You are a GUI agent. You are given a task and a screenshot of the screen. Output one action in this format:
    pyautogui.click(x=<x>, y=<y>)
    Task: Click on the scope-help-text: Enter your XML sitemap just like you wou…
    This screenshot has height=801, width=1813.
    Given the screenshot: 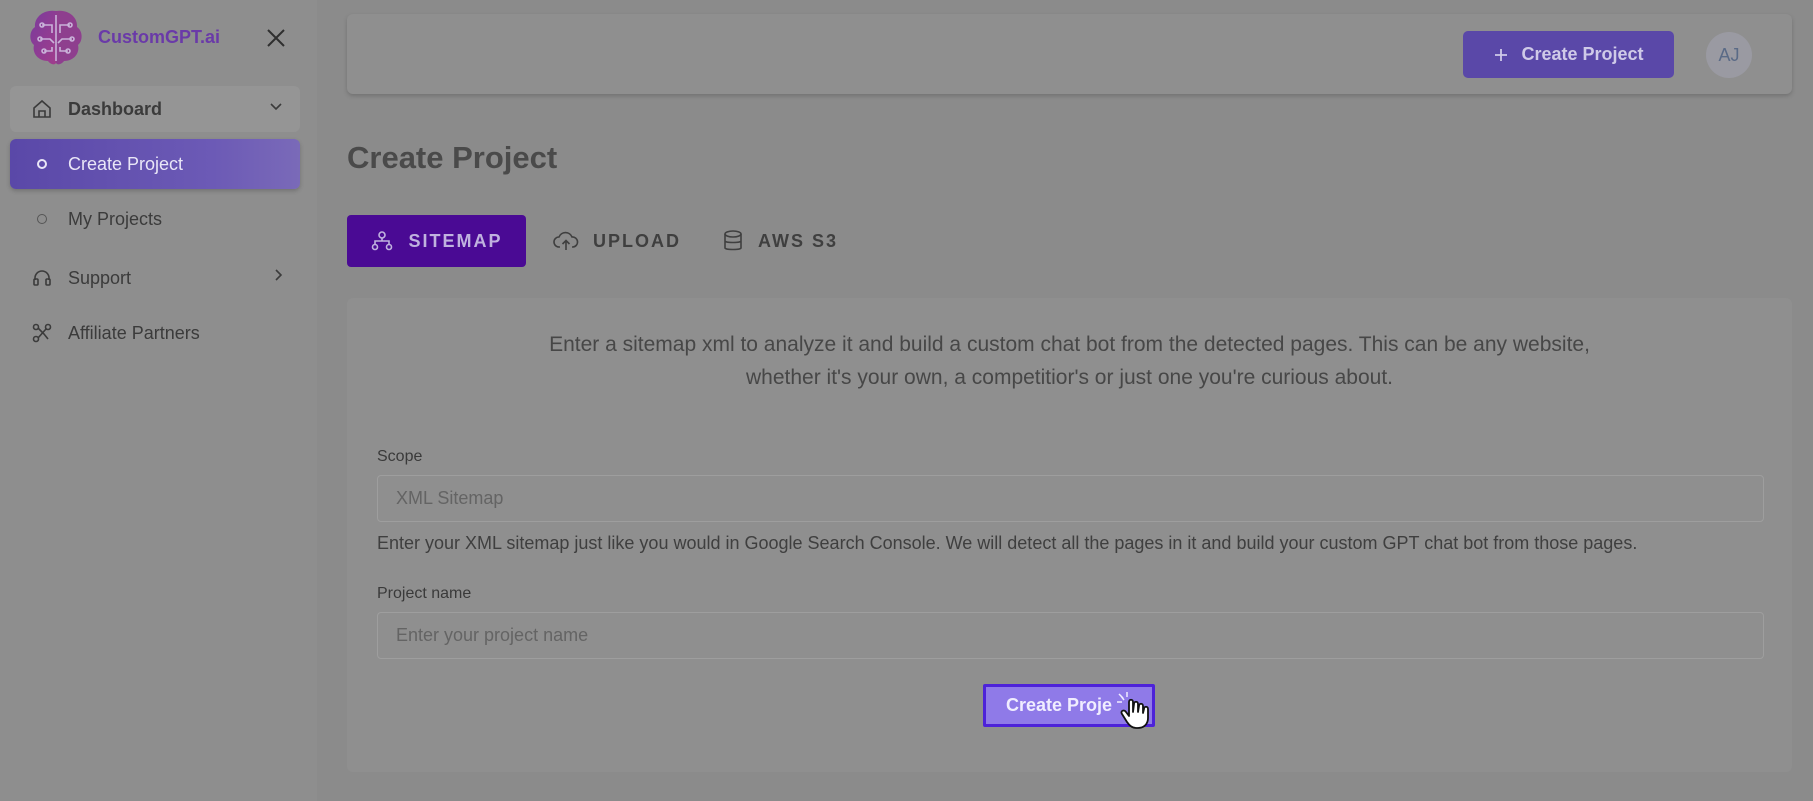 What is the action you would take?
    pyautogui.click(x=1007, y=543)
    